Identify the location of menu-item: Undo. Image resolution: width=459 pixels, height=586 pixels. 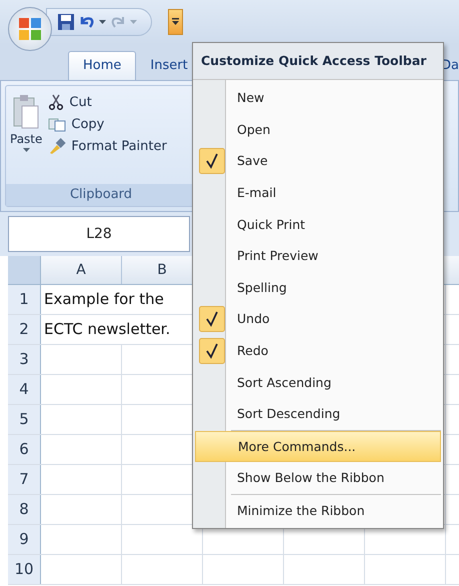
(318, 319).